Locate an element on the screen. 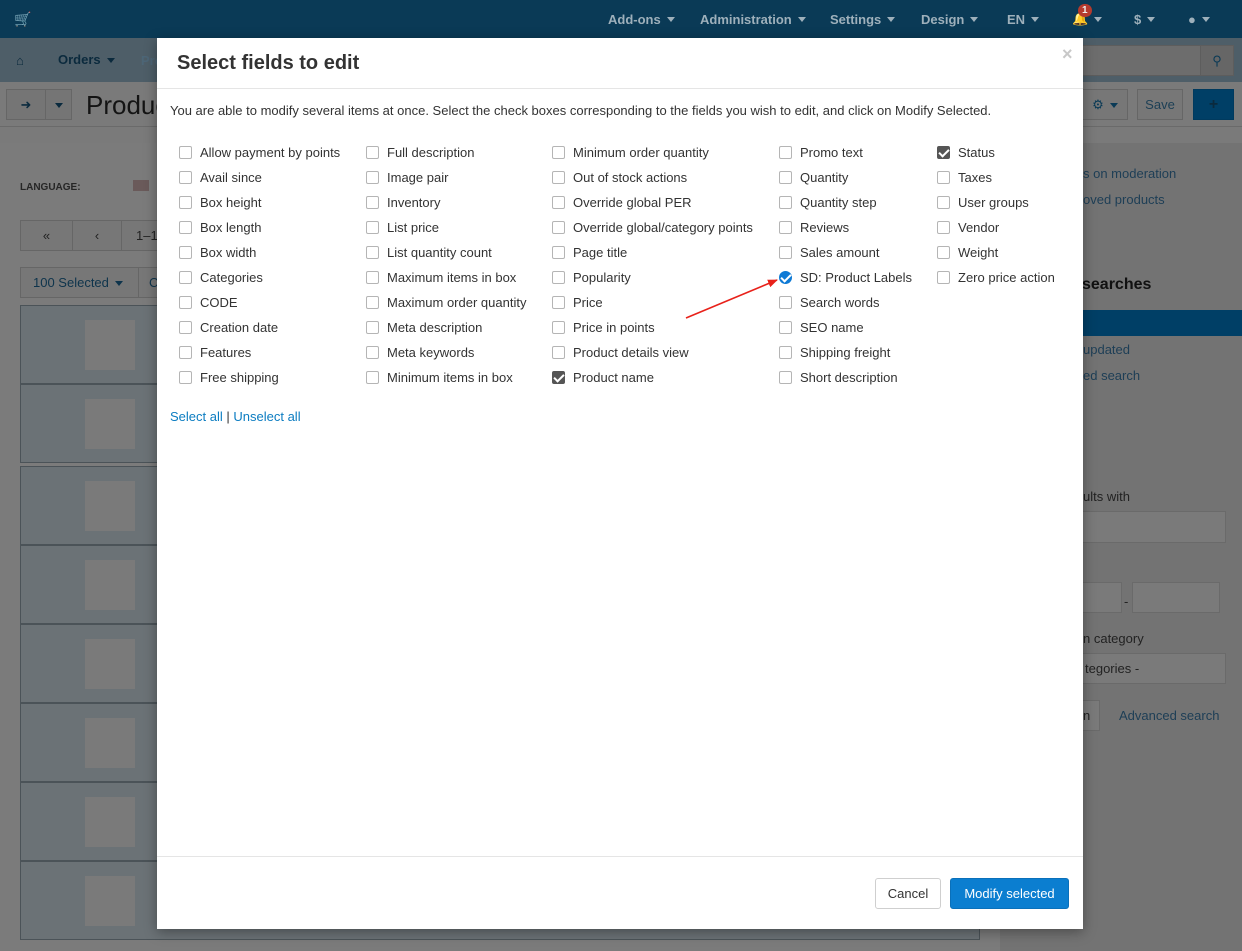 The height and width of the screenshot is (951, 1242). advanced-search-link: Advanced search is located at coordinates (1169, 715).